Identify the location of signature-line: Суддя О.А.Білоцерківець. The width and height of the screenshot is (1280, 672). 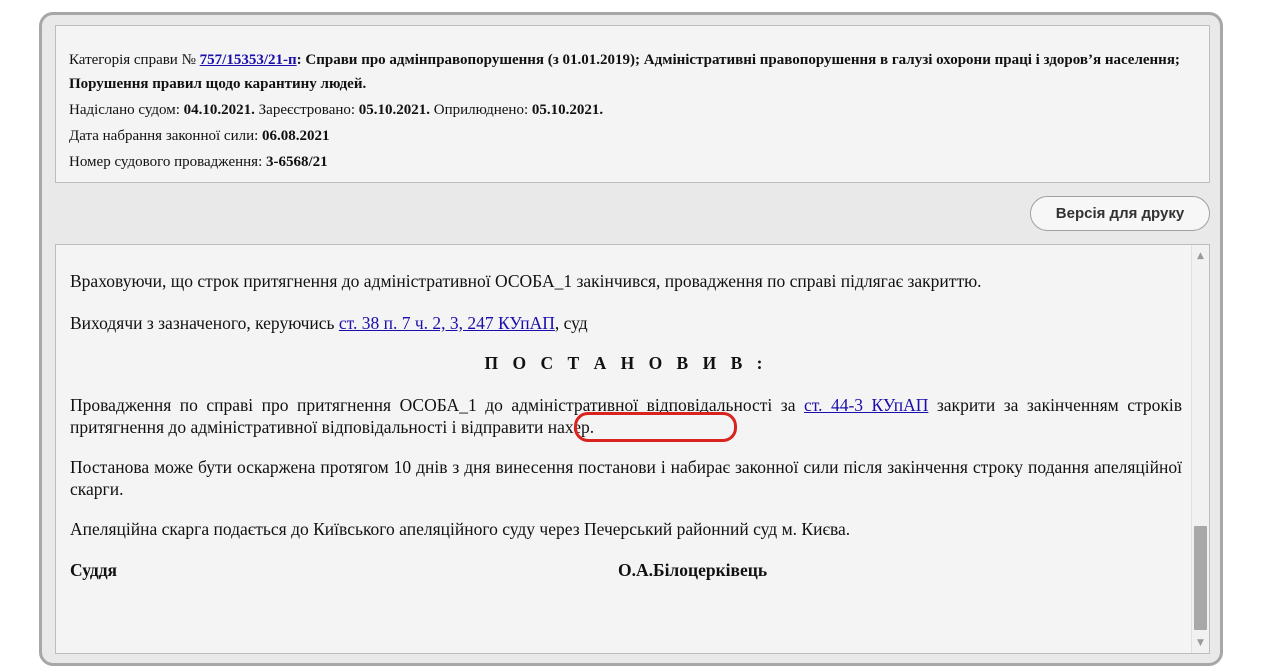
(626, 570).